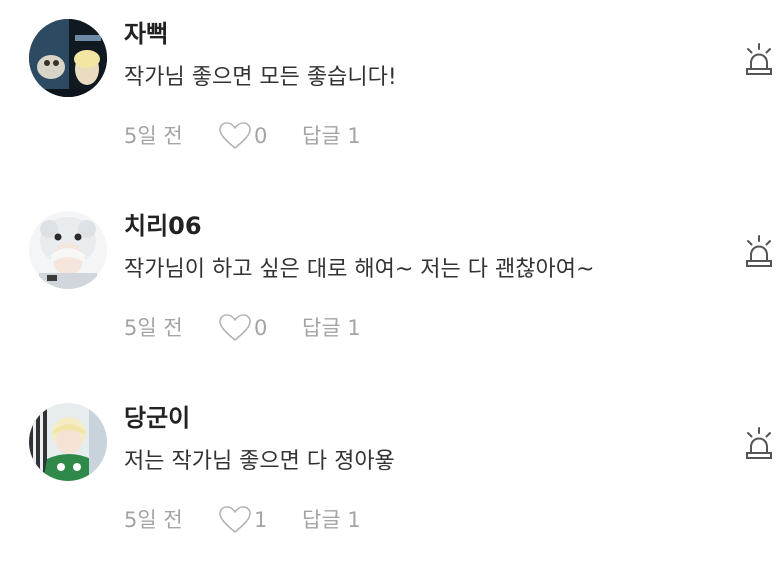 This screenshot has width=776, height=581. What do you see at coordinates (259, 461) in the screenshot?
I see `comment-text: 저는 작가님 좋으면 다 졍아욯` at bounding box center [259, 461].